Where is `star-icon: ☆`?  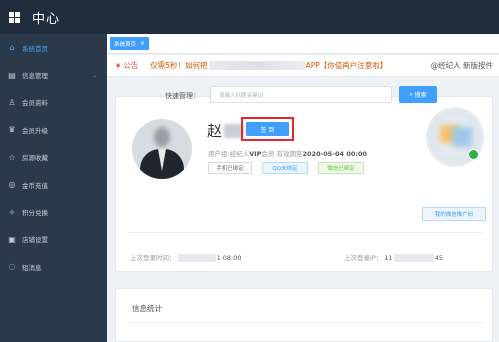
star-icon: ☆ is located at coordinates (12, 157).